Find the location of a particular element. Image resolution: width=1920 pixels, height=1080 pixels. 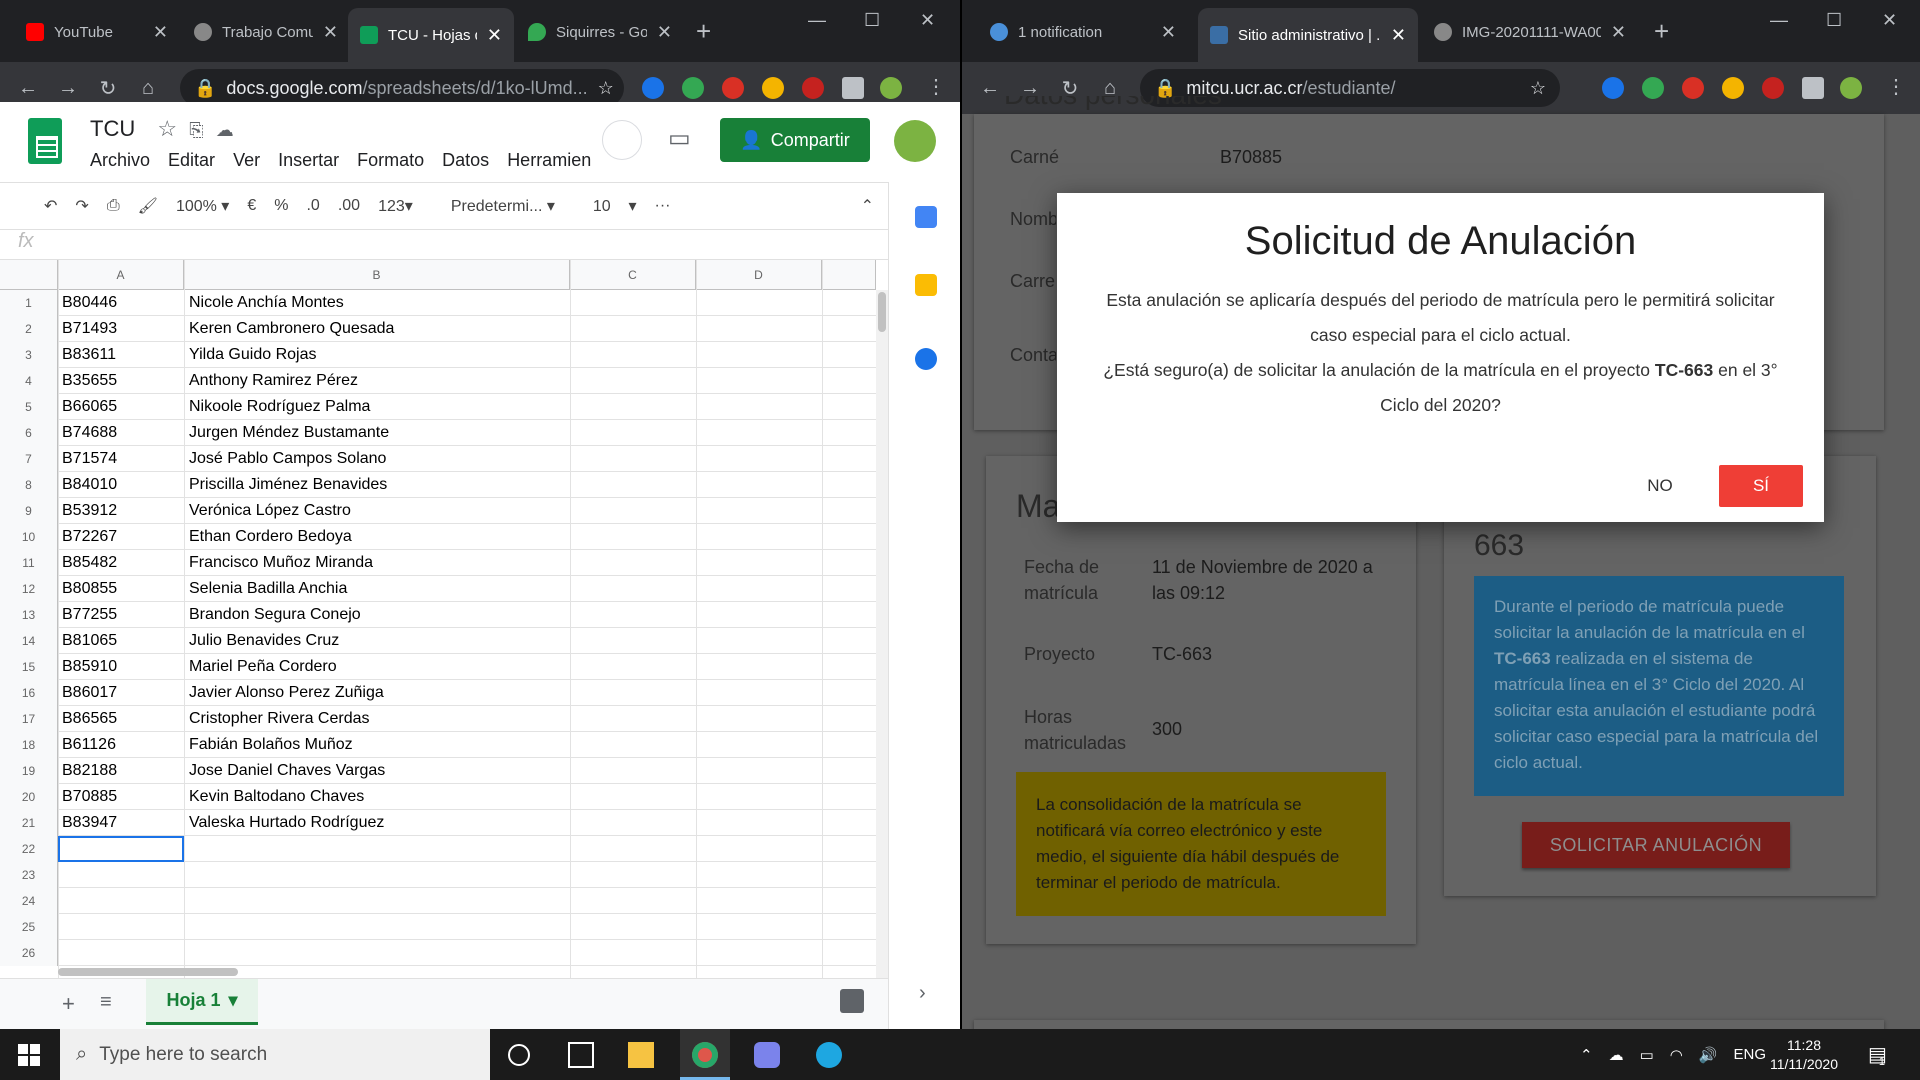

menu-item-ver: Ver is located at coordinates (246, 160).